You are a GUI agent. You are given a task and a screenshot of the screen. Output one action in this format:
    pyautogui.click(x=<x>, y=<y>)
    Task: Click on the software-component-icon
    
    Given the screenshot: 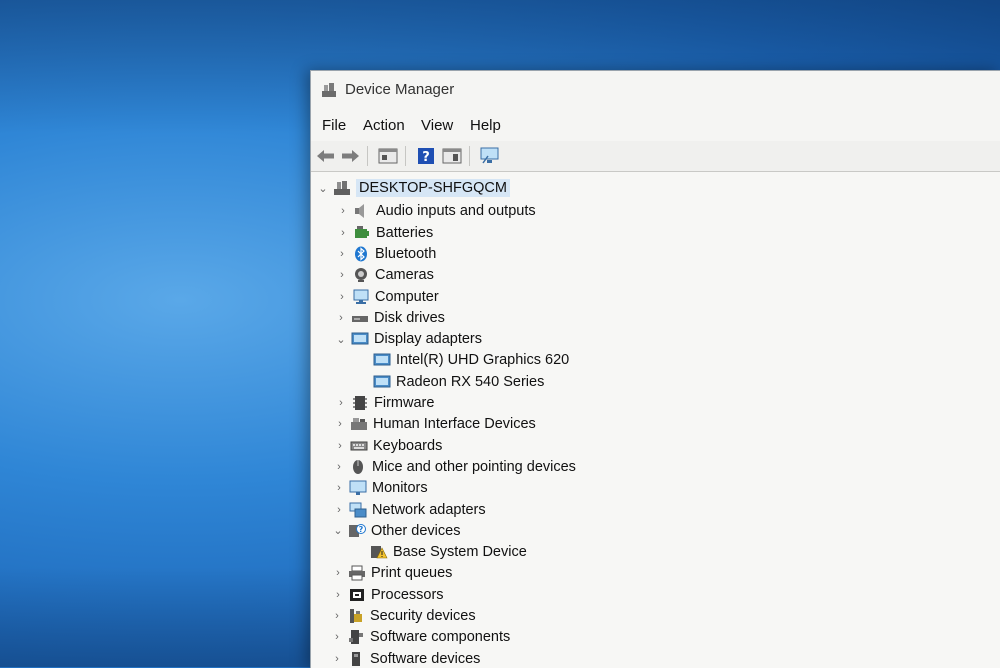 What is the action you would take?
    pyautogui.click(x=356, y=637)
    